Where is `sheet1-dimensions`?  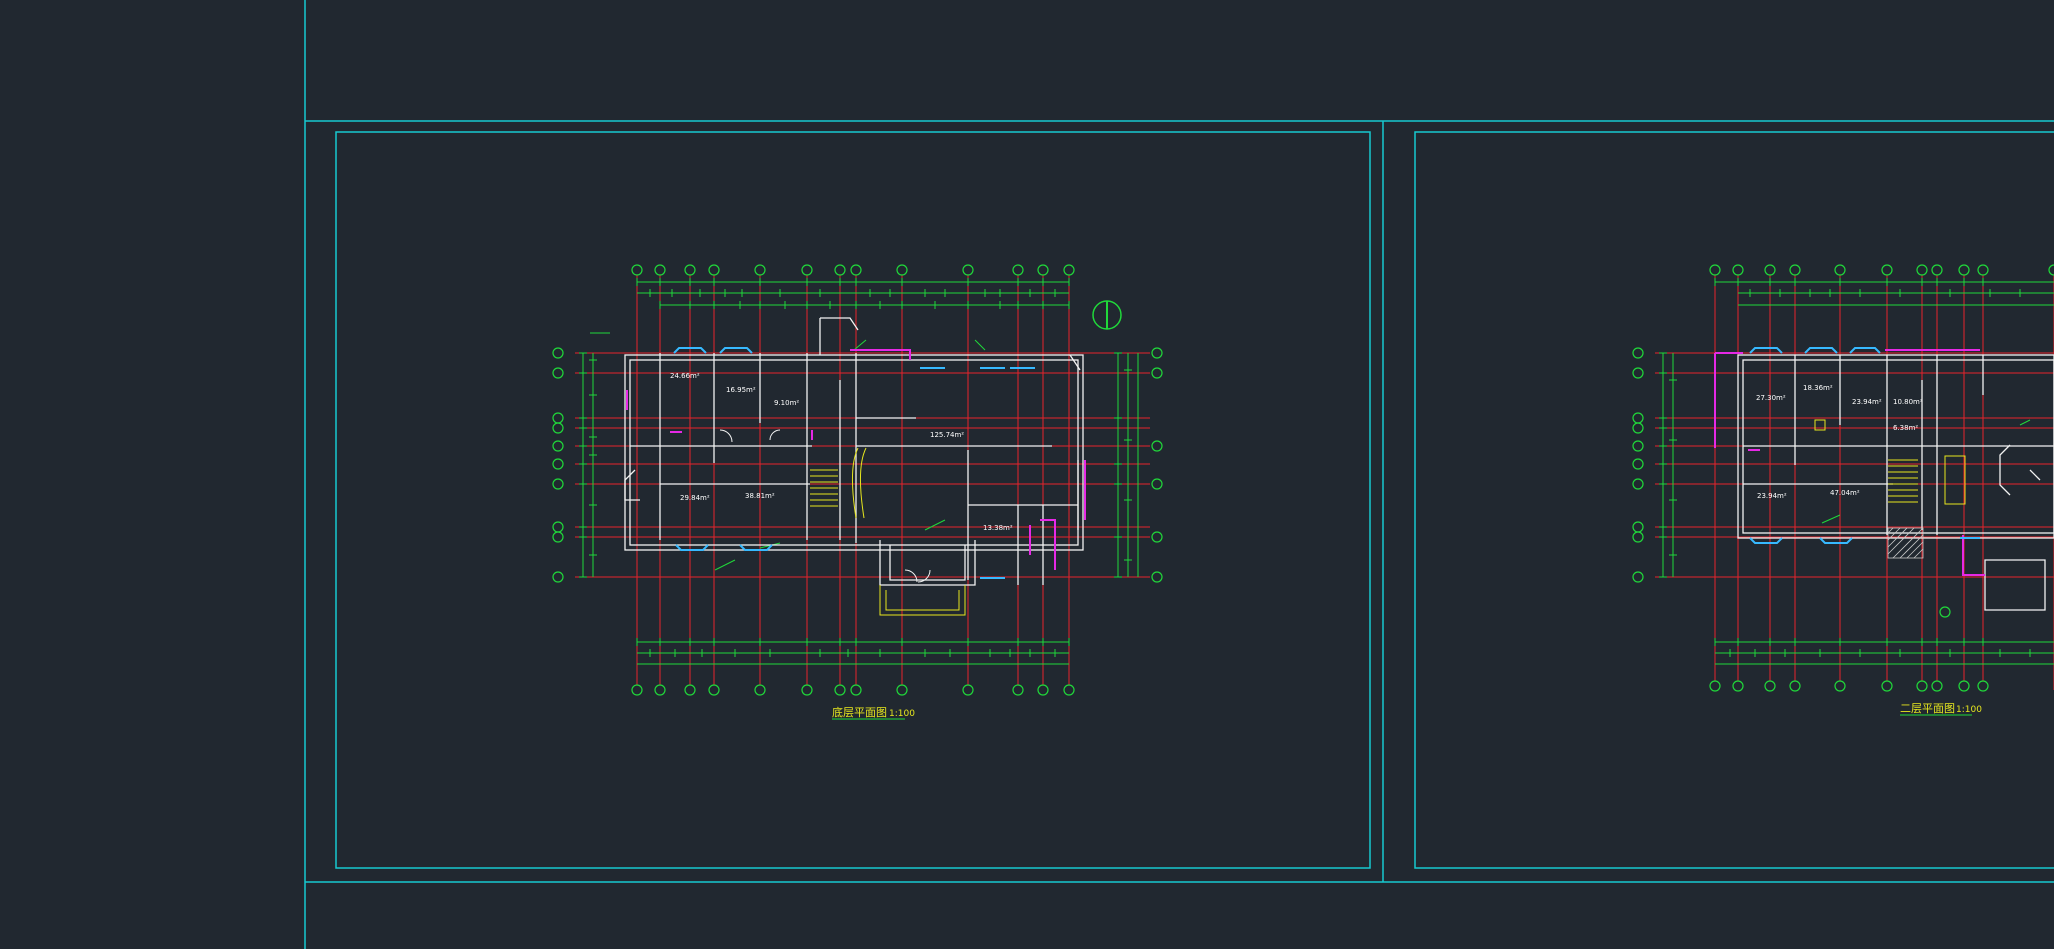 sheet1-dimensions is located at coordinates (859, 471).